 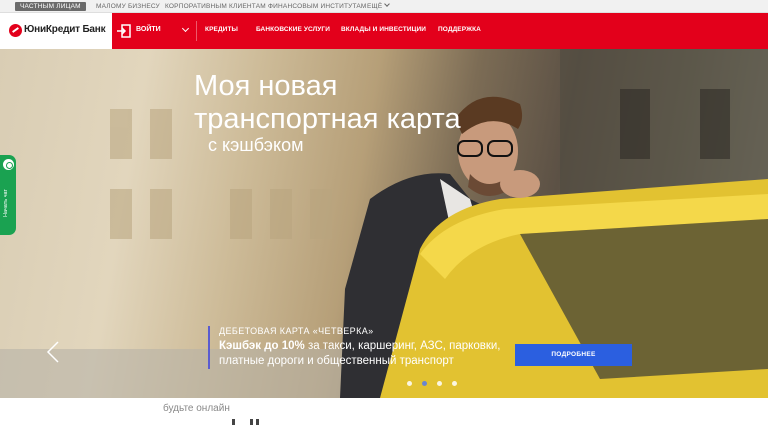 What do you see at coordinates (65, 29) in the screenshot?
I see `logo-text: ЮниКредит Банк` at bounding box center [65, 29].